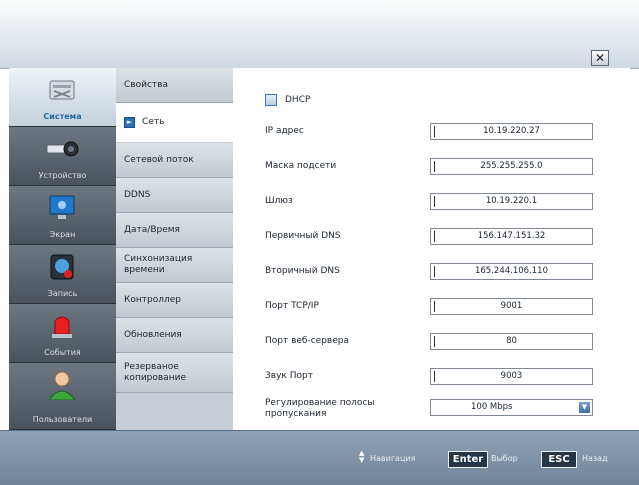 The width and height of the screenshot is (639, 485). Describe the element at coordinates (279, 201) in the screenshot. I see `gateway-label: Шлюз` at that location.